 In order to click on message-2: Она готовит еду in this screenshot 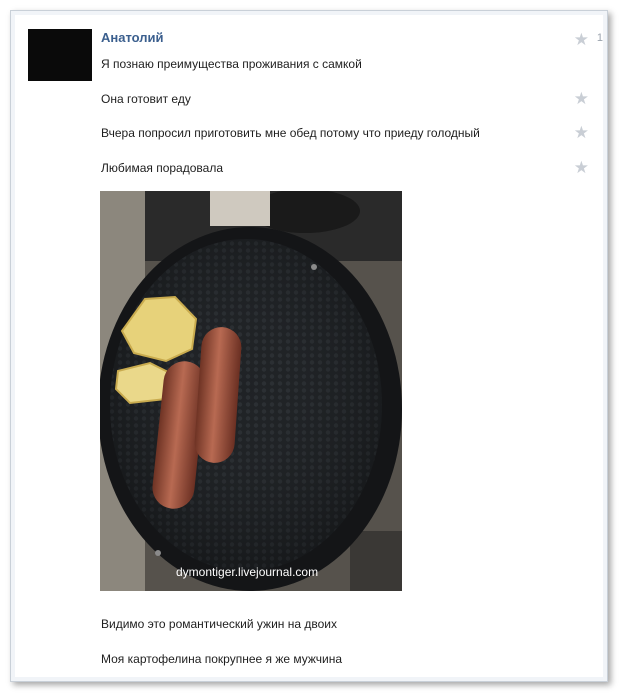, I will do `click(146, 99)`.